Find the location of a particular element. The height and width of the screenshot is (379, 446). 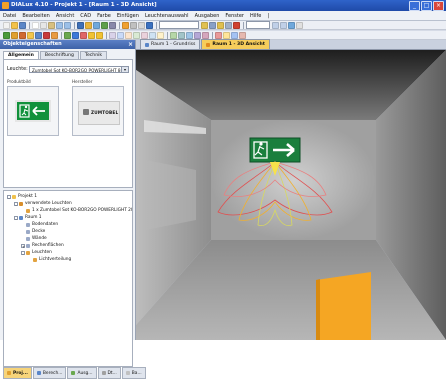

calc-surface-icon is located at coordinates (173, 35).